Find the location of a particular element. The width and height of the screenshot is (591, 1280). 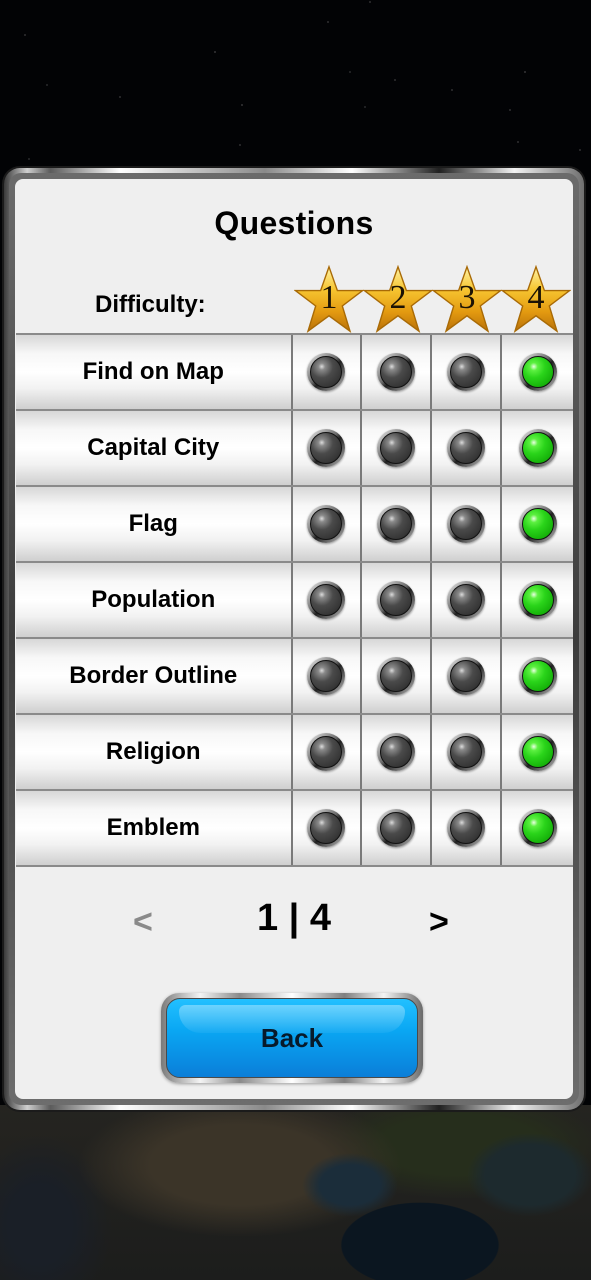

star-number: 4 is located at coordinates (536, 297).